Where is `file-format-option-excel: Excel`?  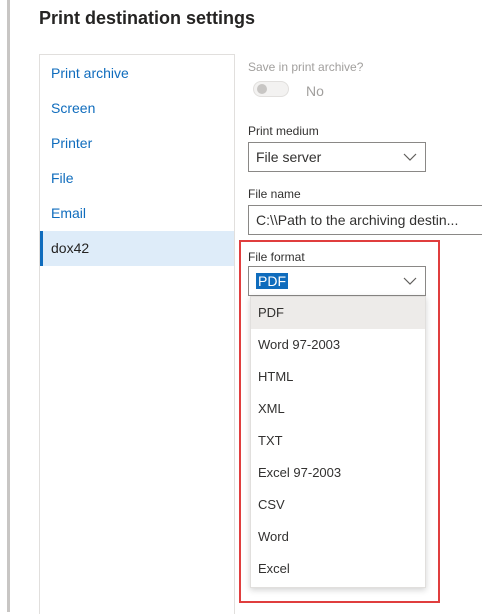 file-format-option-excel: Excel is located at coordinates (338, 569).